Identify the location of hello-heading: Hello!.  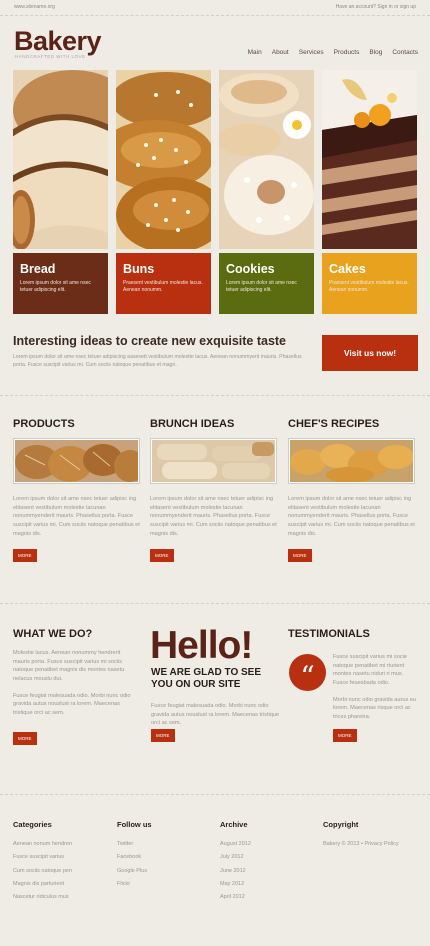
(201, 645).